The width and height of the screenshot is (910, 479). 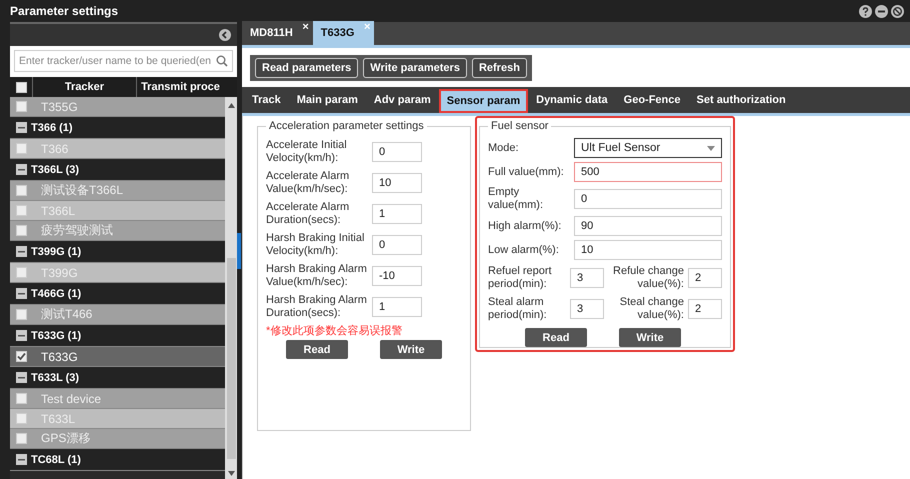 What do you see at coordinates (56, 336) in the screenshot?
I see `group-name: T633G (1)` at bounding box center [56, 336].